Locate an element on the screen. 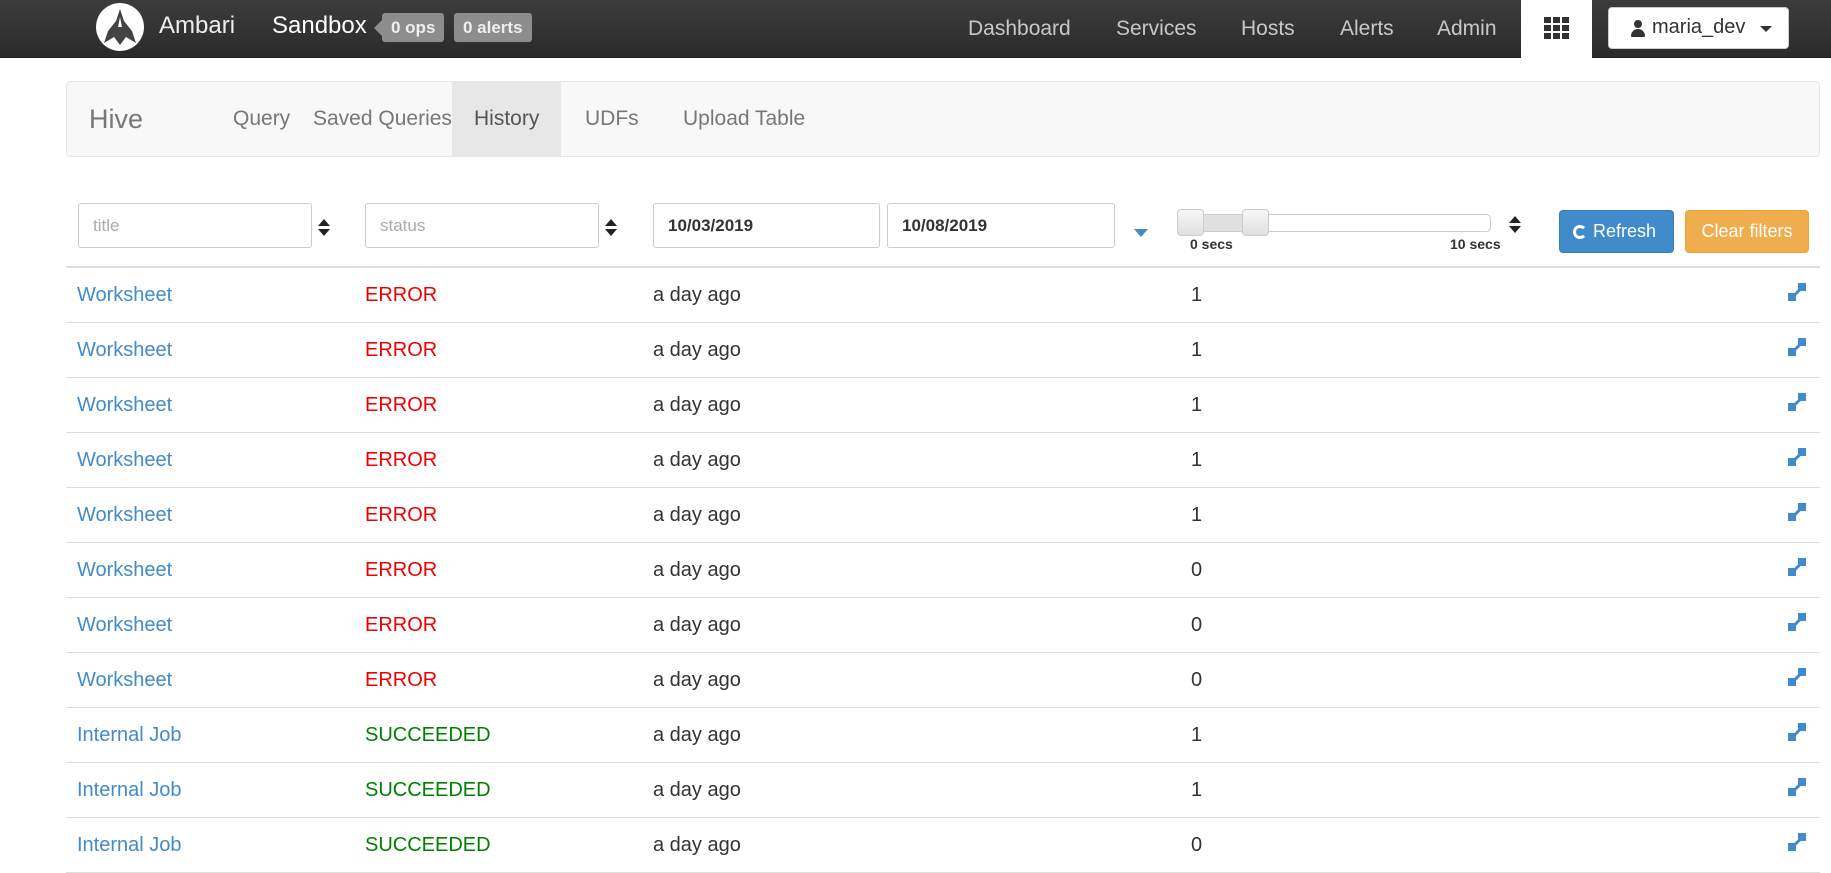 This screenshot has width=1831, height=873. cluster-name: Sandbox is located at coordinates (319, 26).